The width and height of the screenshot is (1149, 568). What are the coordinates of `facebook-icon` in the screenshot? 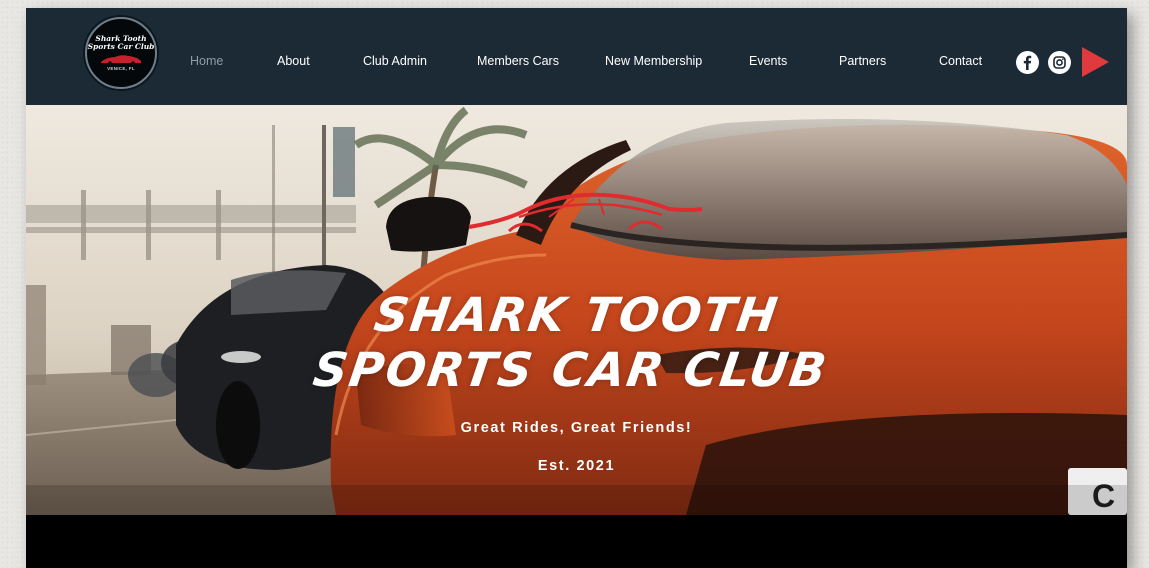 It's located at (1027, 62).